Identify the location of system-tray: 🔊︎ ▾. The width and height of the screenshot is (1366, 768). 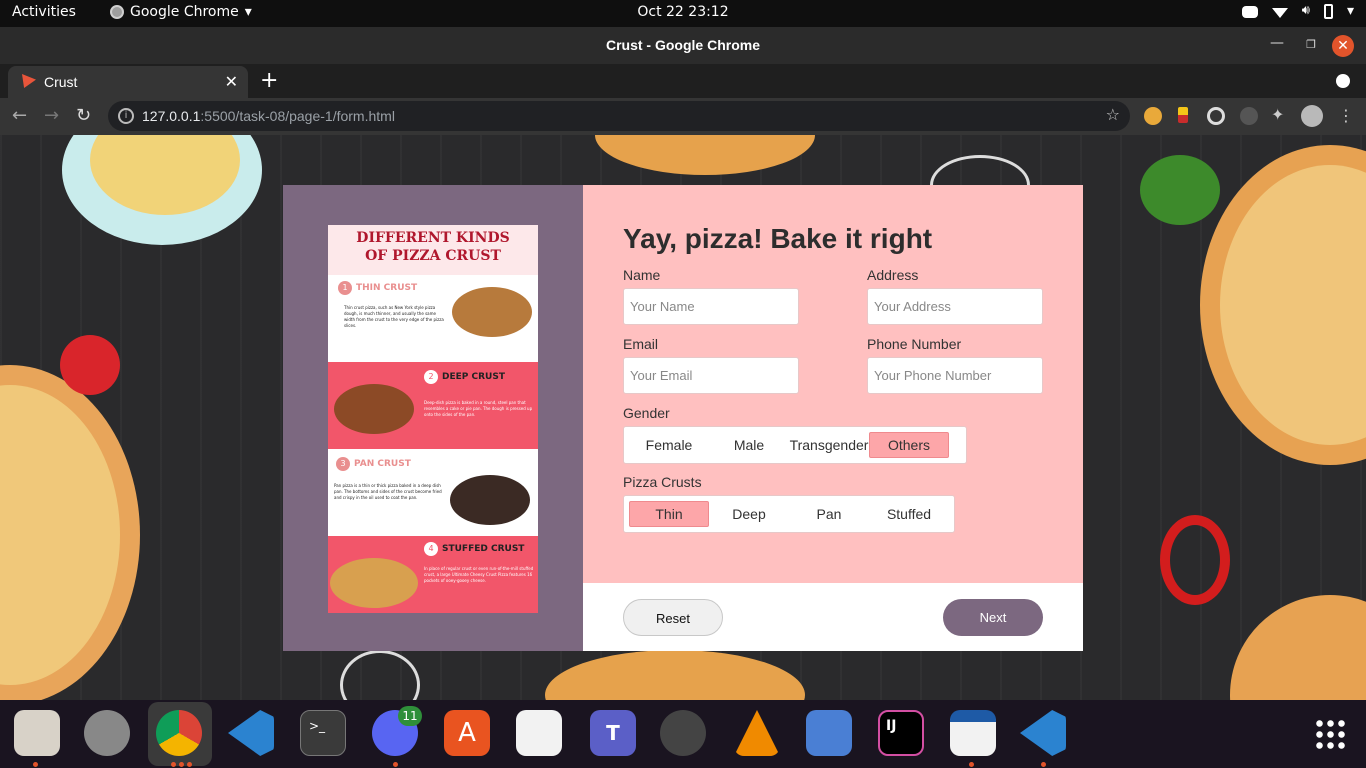
(1297, 11).